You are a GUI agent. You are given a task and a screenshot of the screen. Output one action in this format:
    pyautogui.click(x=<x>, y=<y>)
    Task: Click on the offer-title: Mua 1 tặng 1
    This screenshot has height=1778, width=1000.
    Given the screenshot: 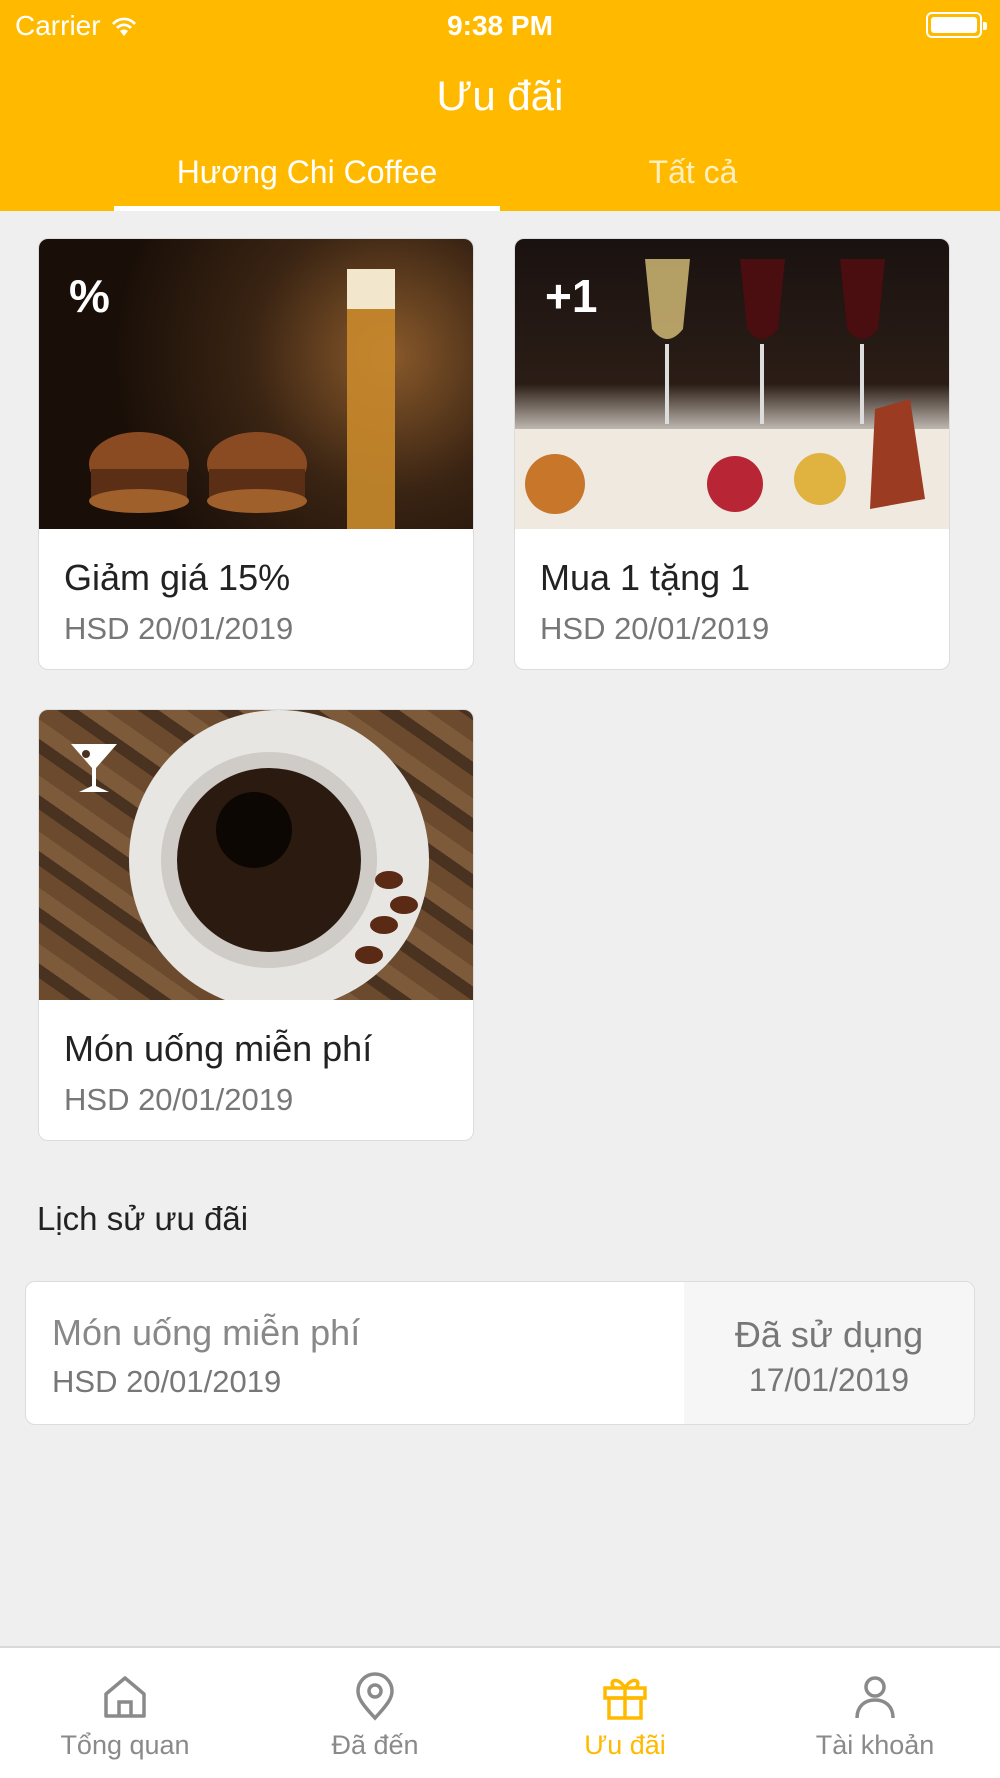 What is the action you would take?
    pyautogui.click(x=645, y=577)
    